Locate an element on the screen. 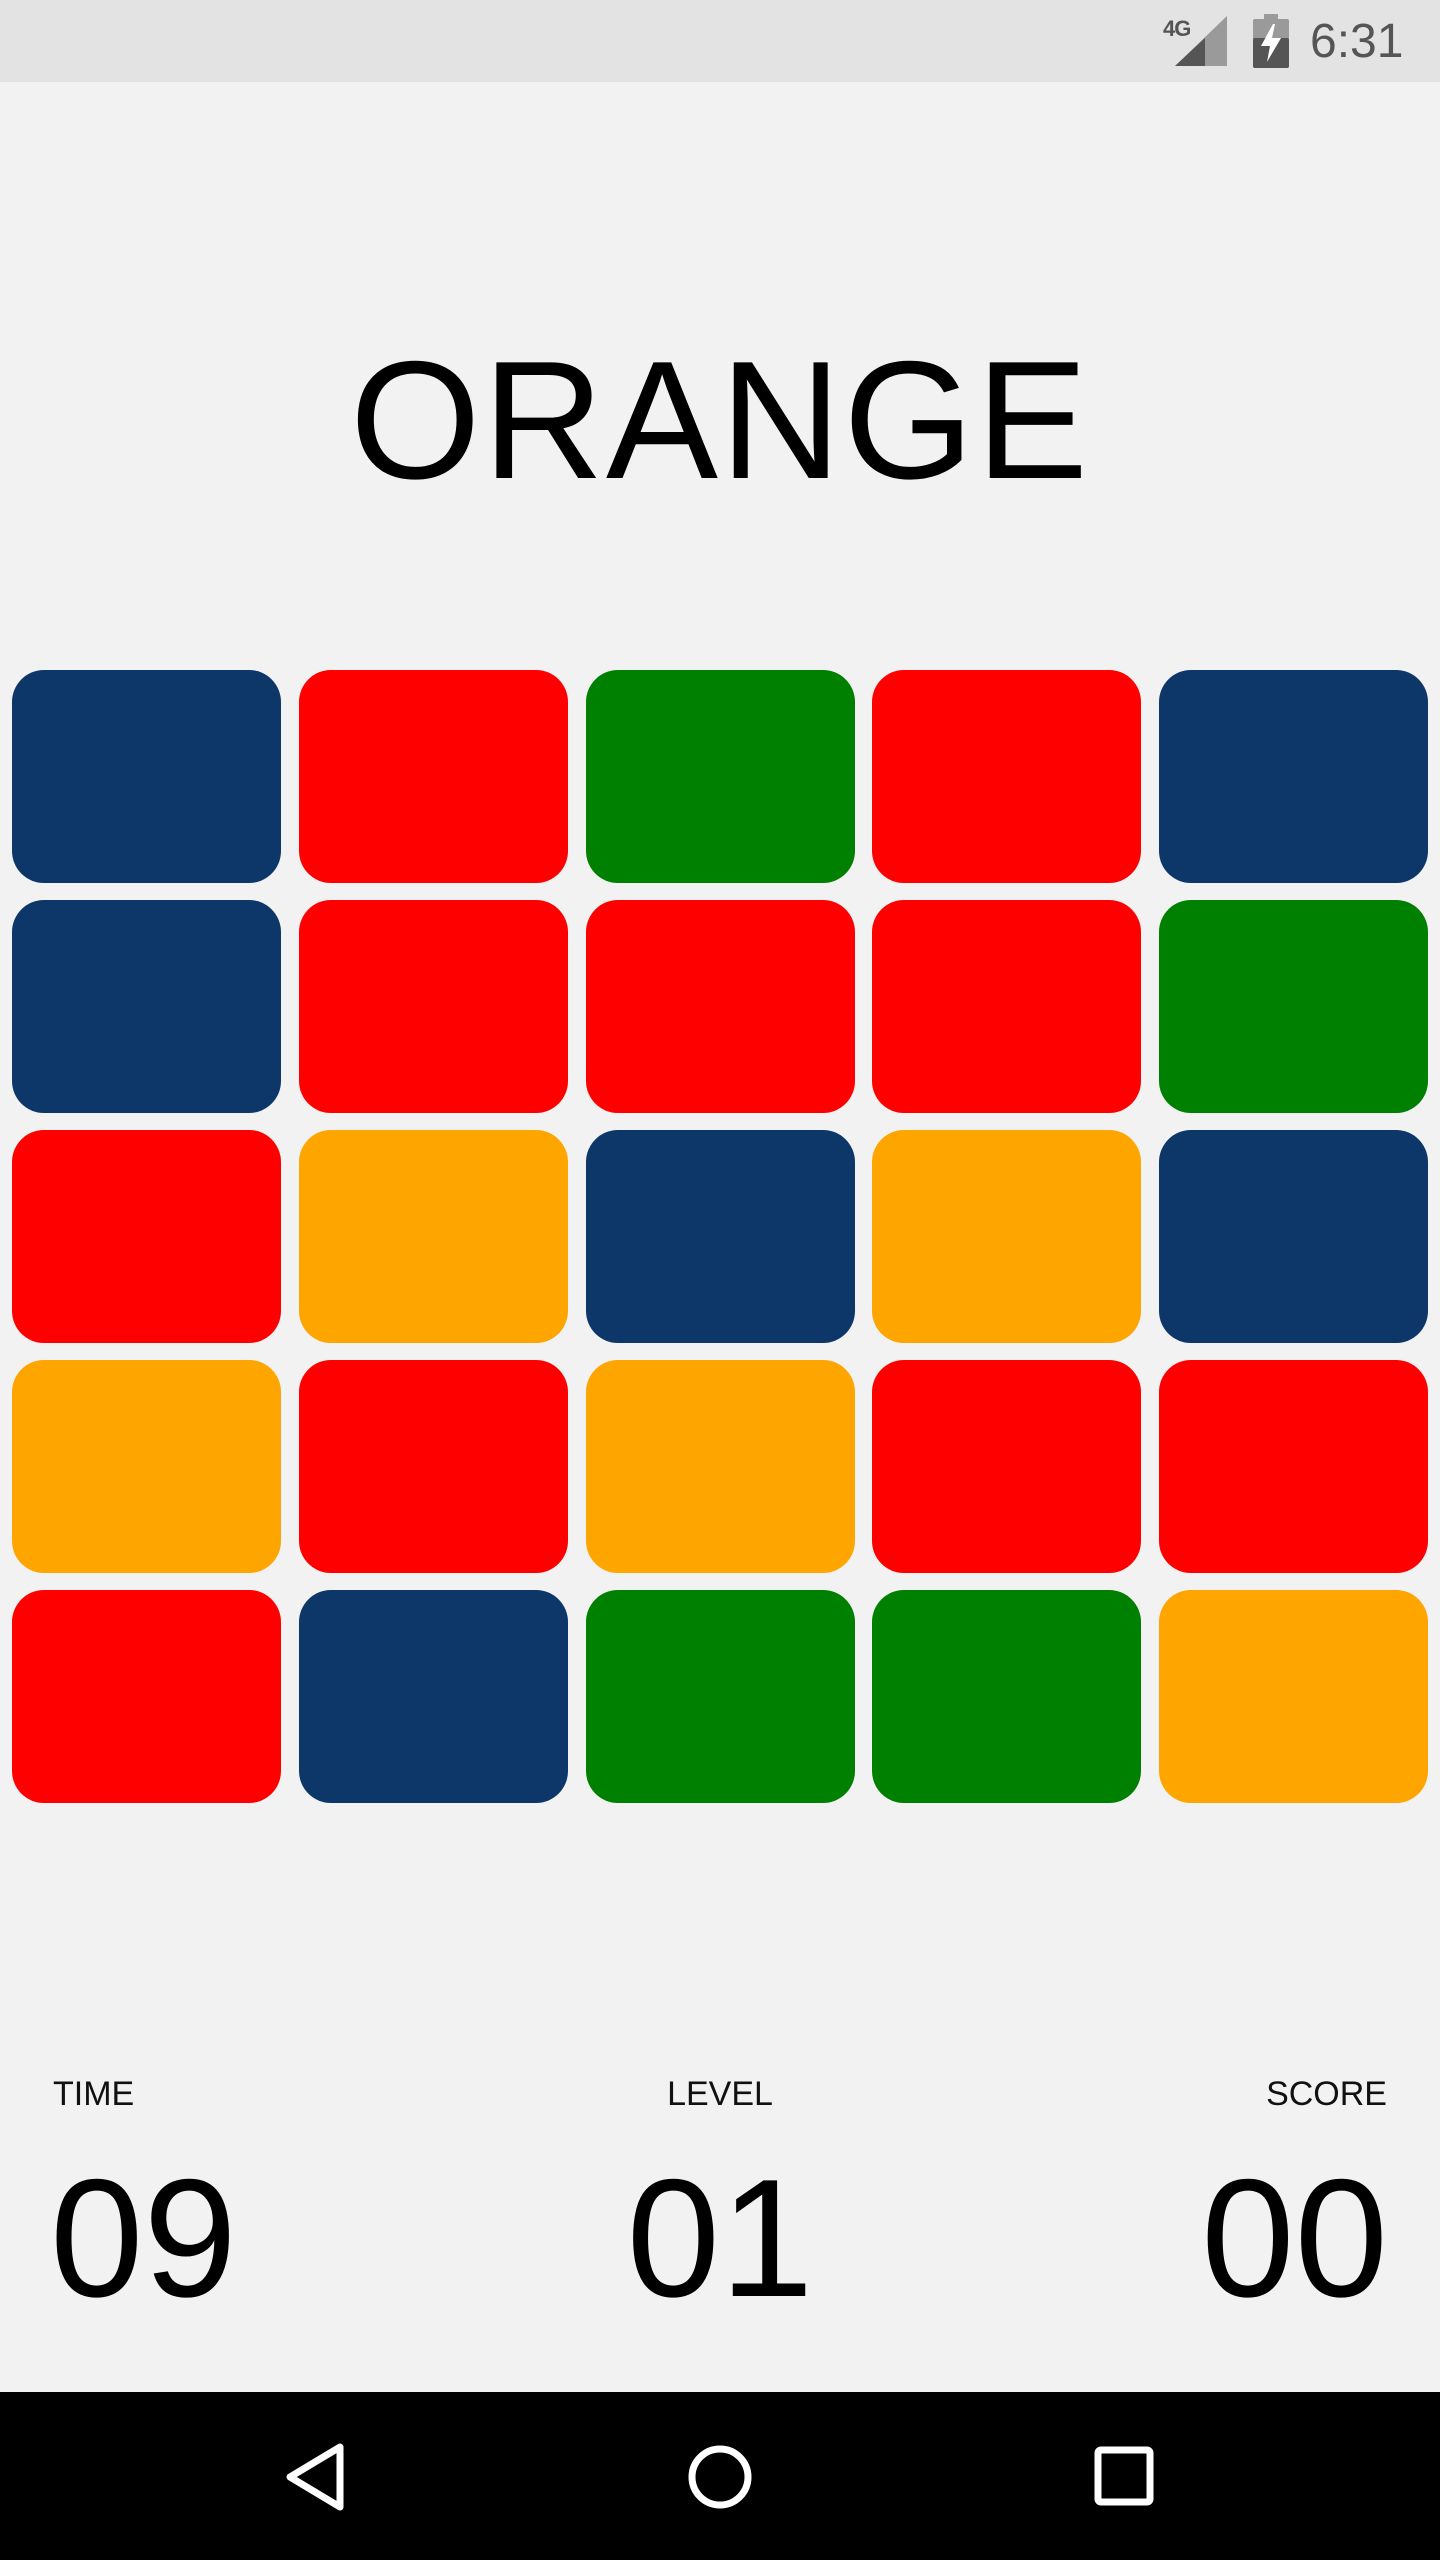 Image resolution: width=1440 pixels, height=2560 pixels. signal-icon is located at coordinates (1201, 41).